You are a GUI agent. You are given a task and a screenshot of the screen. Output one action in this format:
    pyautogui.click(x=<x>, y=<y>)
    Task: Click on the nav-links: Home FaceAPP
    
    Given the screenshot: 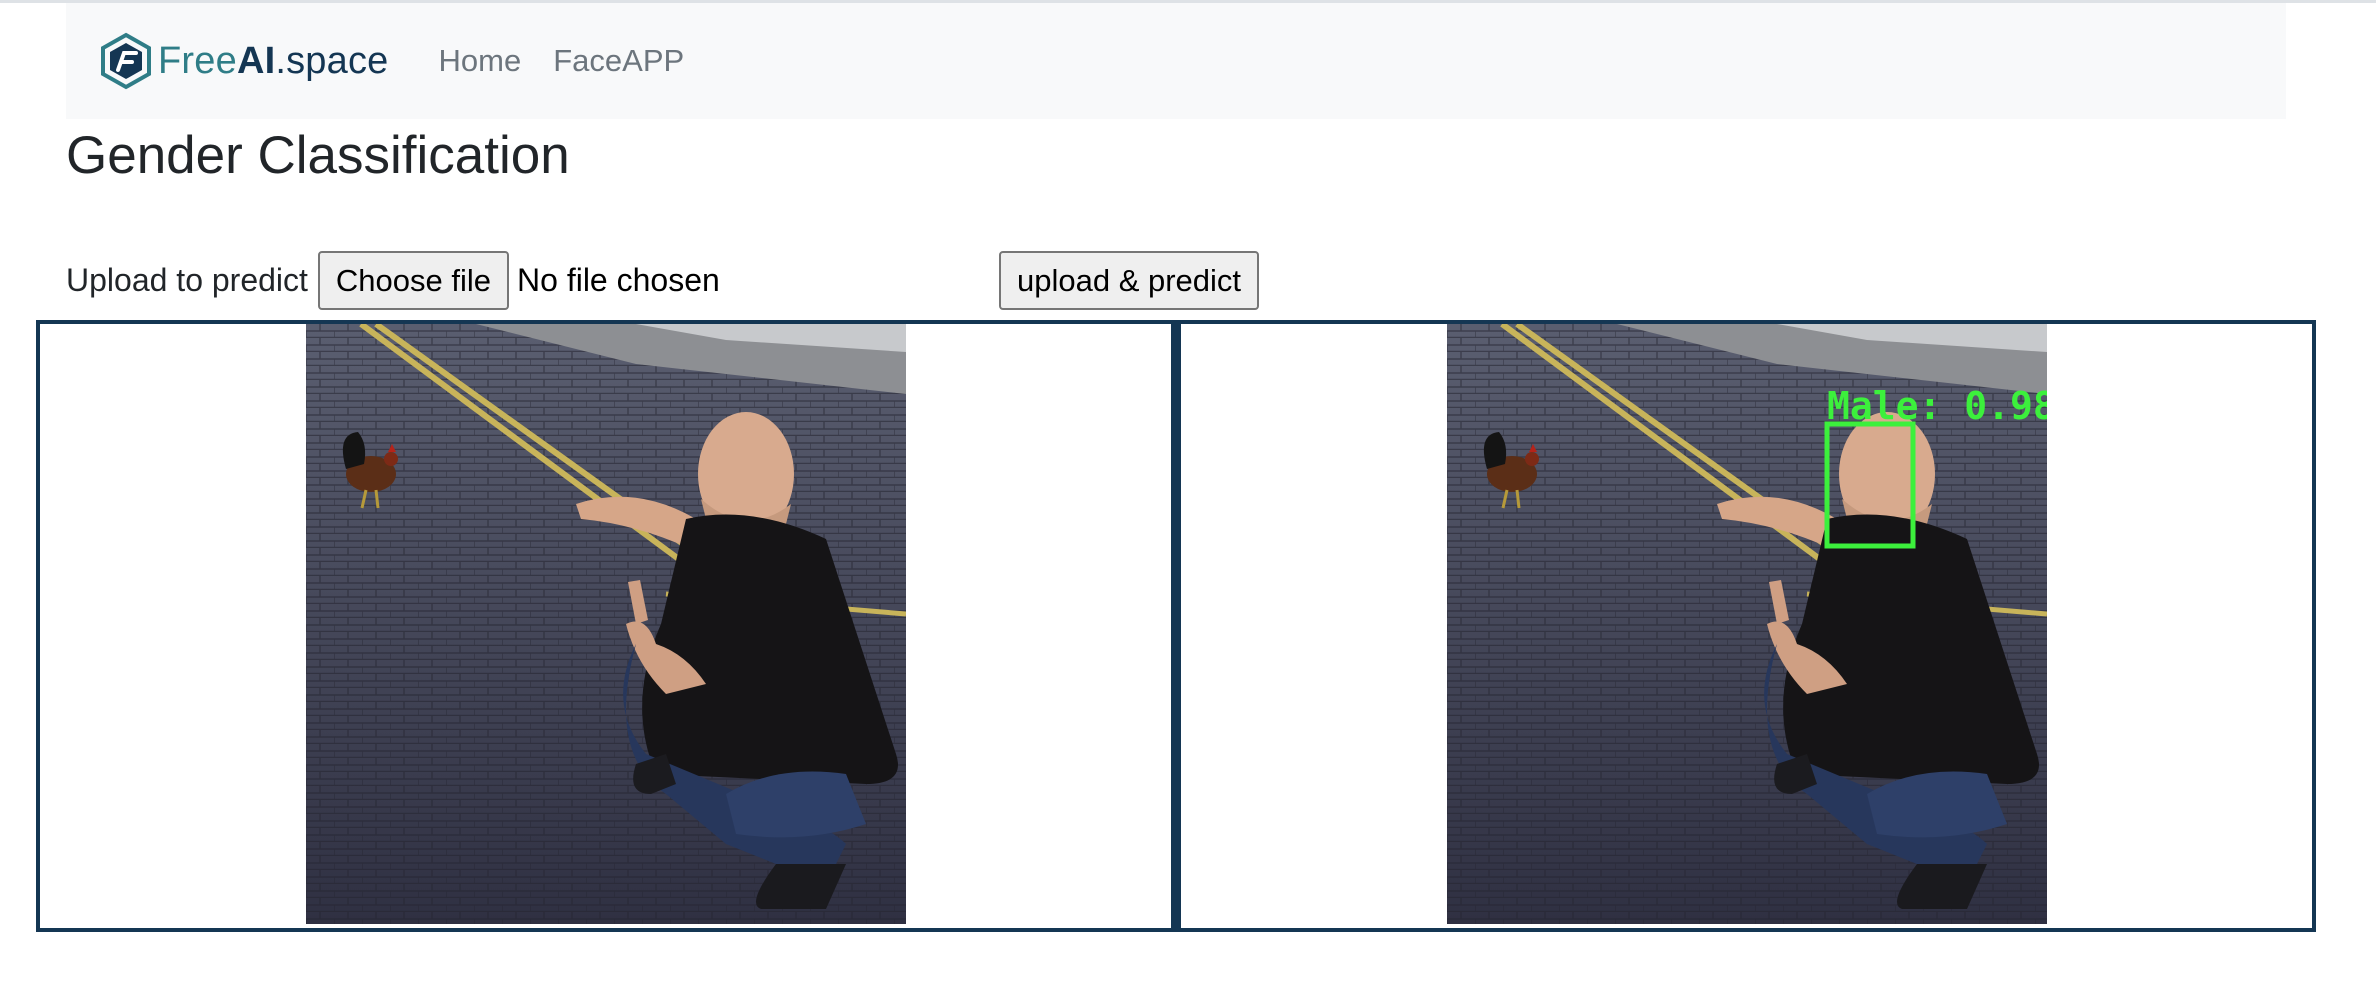 What is the action you would take?
    pyautogui.click(x=578, y=61)
    